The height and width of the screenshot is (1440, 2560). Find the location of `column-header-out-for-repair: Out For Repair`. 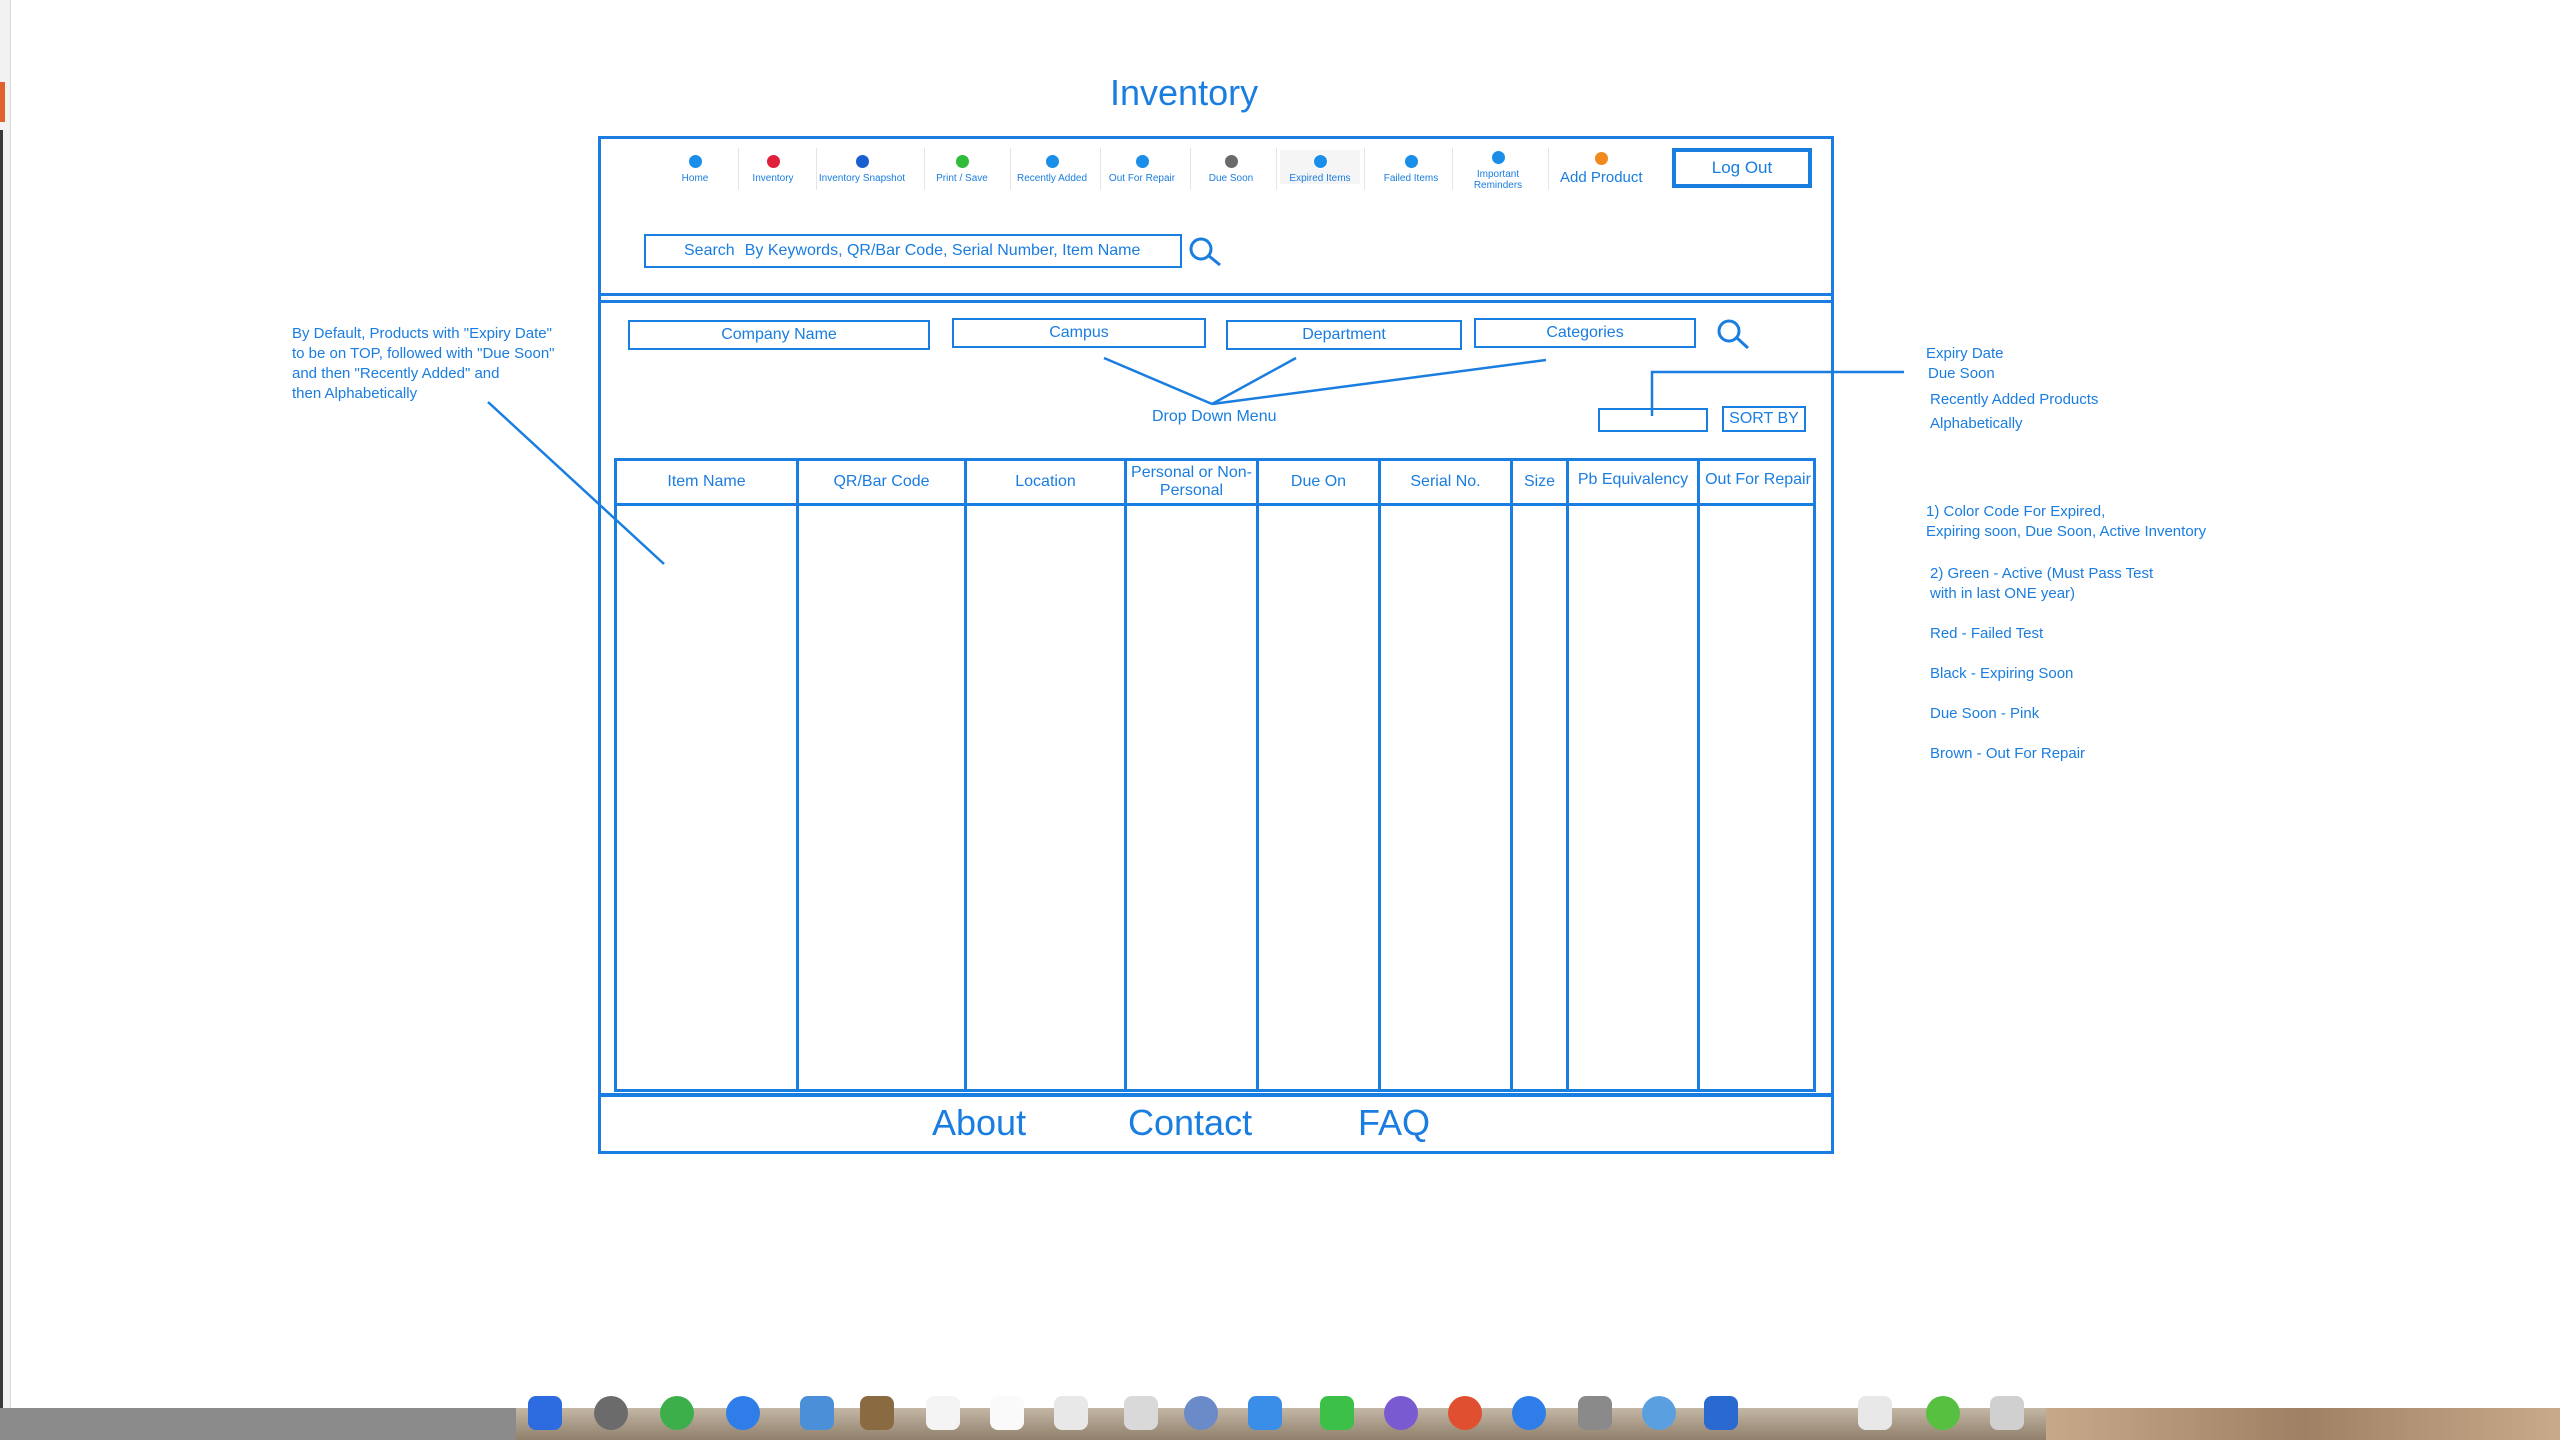

column-header-out-for-repair: Out For Repair is located at coordinates (1758, 480).